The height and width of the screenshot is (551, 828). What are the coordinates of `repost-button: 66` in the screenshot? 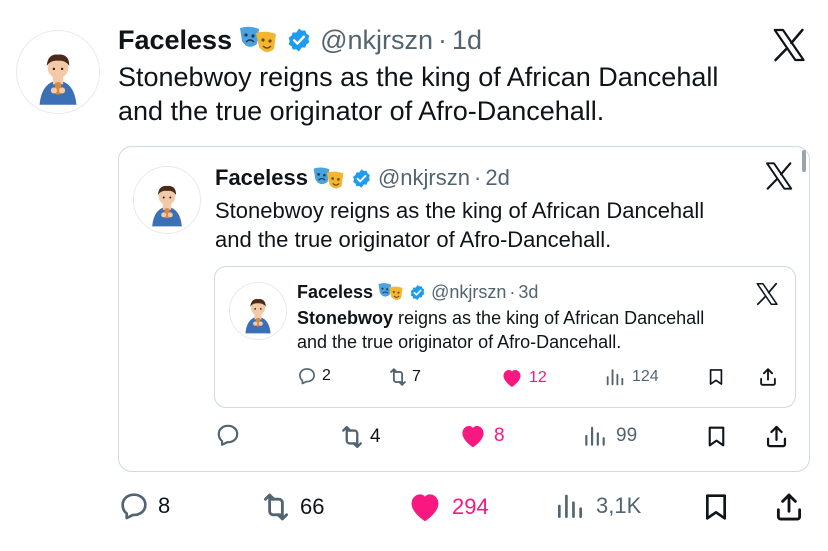 It's located at (291, 507).